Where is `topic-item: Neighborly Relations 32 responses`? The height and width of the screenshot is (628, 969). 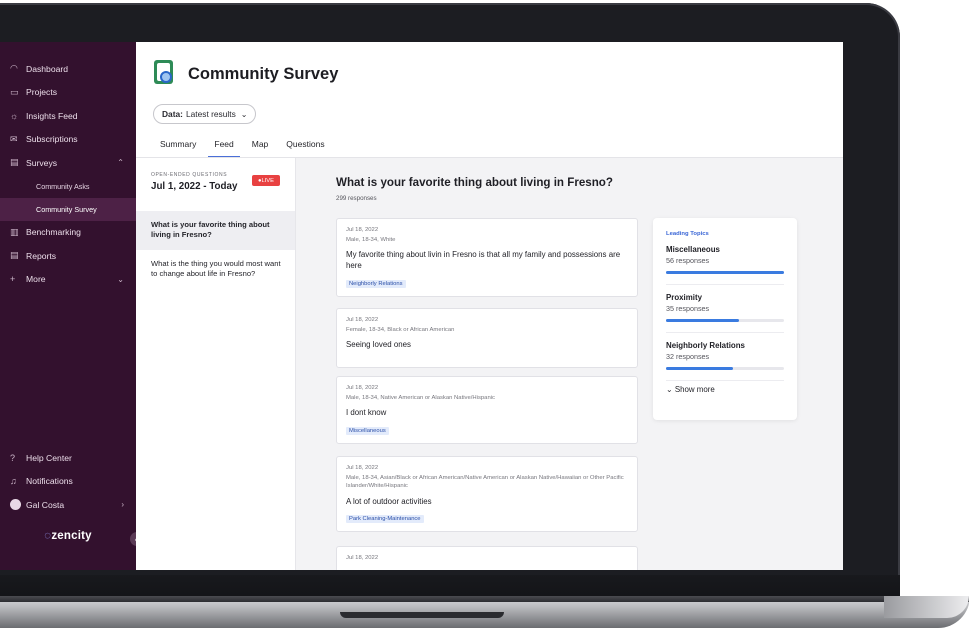
topic-item: Neighborly Relations 32 responses is located at coordinates (725, 361).